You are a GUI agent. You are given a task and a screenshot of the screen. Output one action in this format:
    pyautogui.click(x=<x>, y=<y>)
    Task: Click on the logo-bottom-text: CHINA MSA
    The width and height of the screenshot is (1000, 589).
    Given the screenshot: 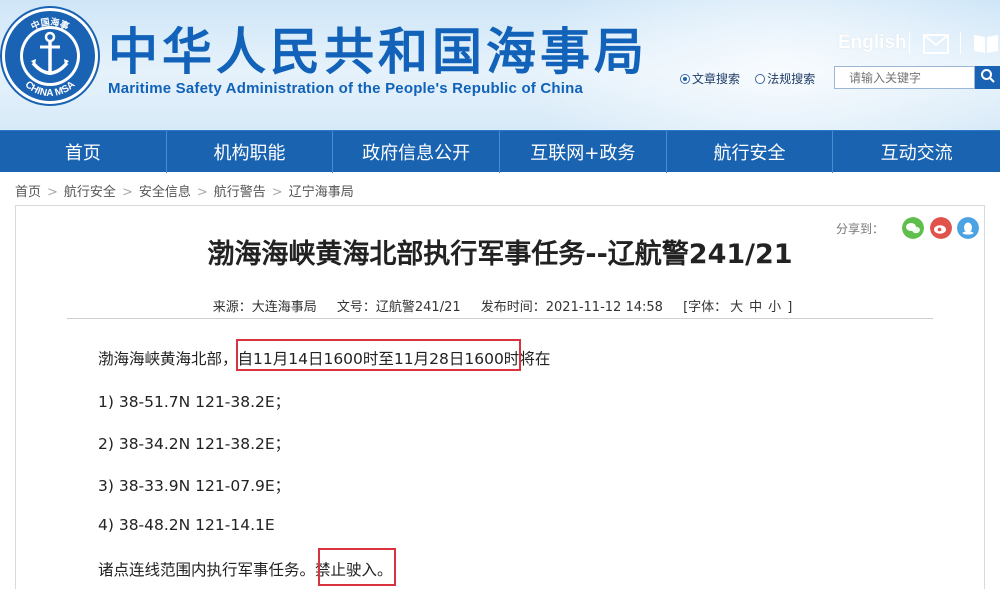 What is the action you would take?
    pyautogui.click(x=50, y=89)
    